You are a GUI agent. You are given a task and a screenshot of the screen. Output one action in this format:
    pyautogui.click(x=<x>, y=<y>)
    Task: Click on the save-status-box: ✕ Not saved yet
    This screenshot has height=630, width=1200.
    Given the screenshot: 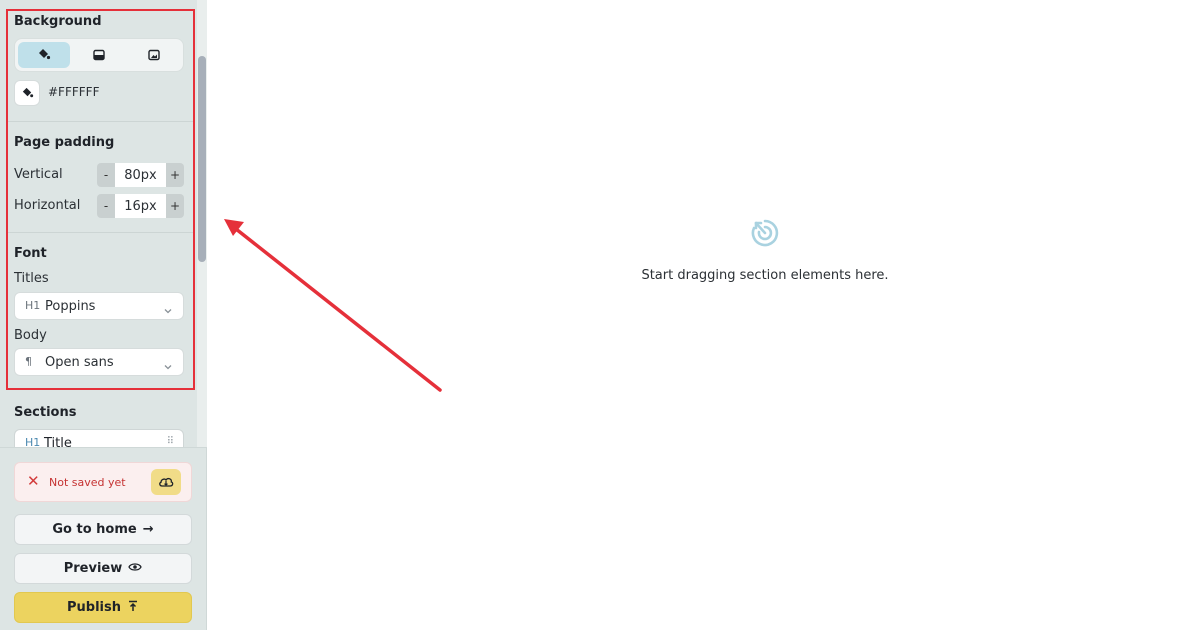 What is the action you would take?
    pyautogui.click(x=103, y=482)
    